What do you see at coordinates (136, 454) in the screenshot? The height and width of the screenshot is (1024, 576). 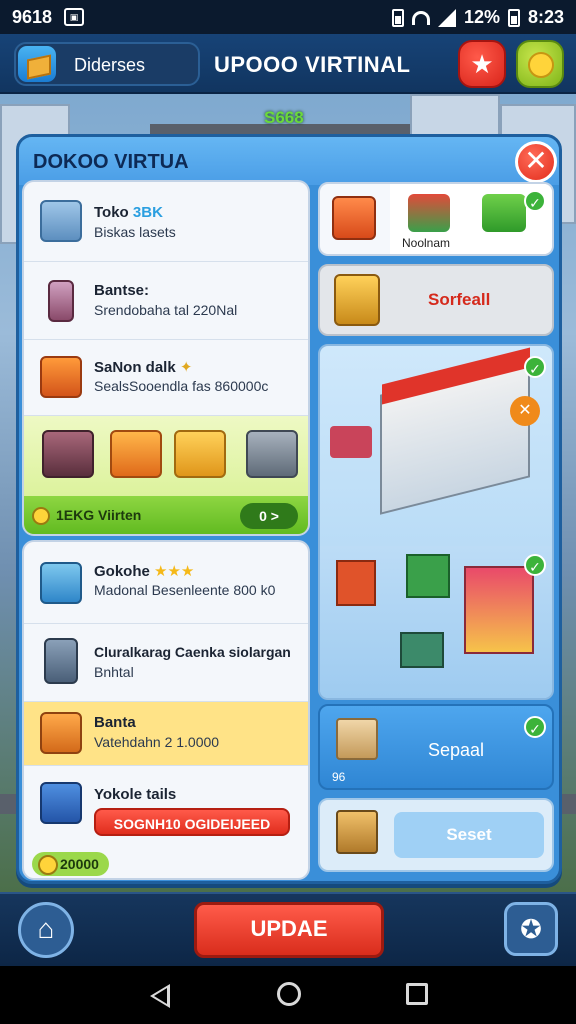 I see `fruit-stand-icon` at bounding box center [136, 454].